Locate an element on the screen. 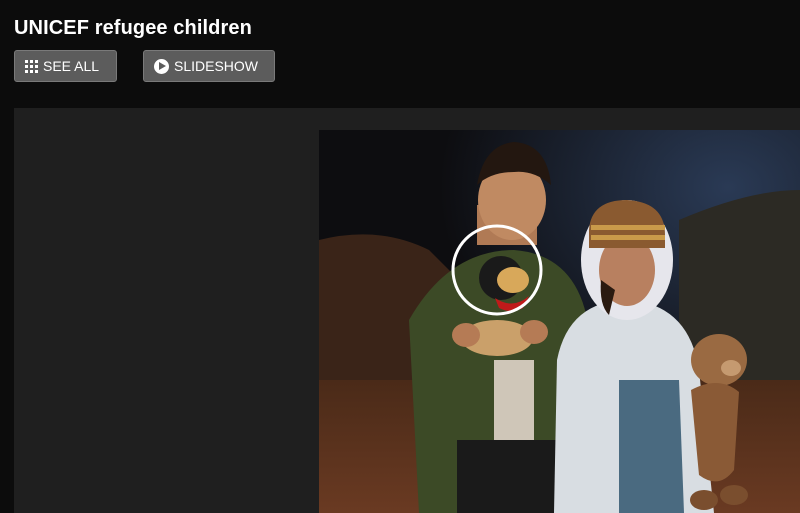 This screenshot has width=800, height=513. grid-icon is located at coordinates (31, 66).